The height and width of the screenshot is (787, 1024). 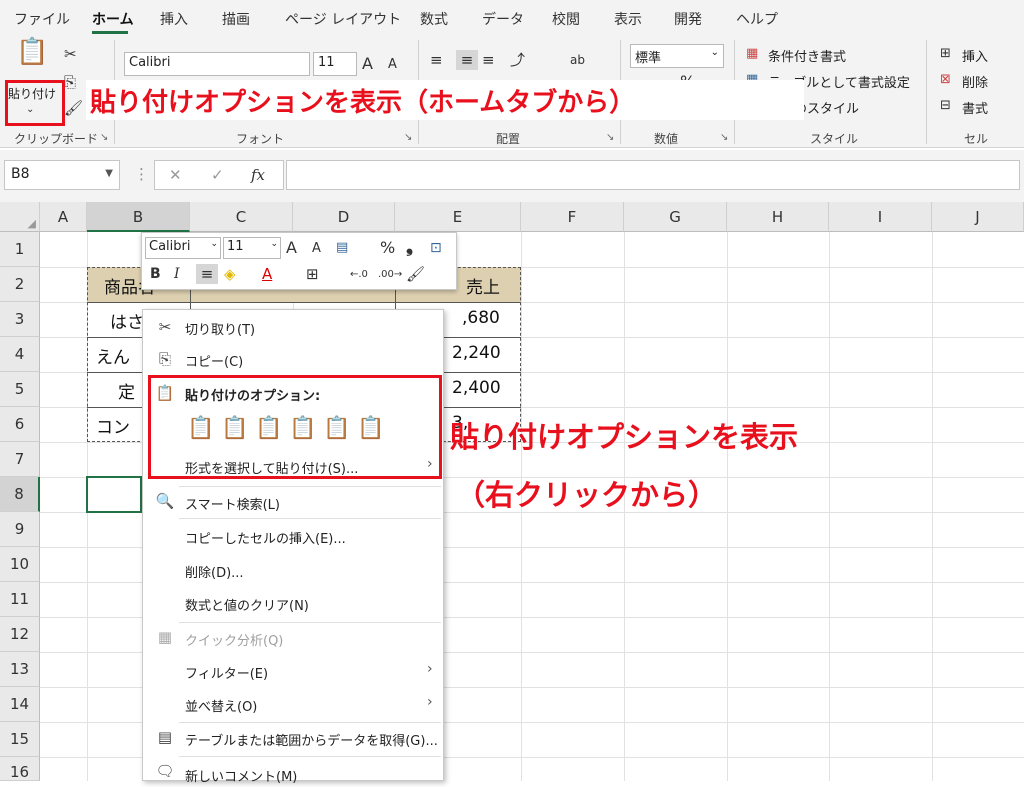 I want to click on column-header: F, so click(x=572, y=217).